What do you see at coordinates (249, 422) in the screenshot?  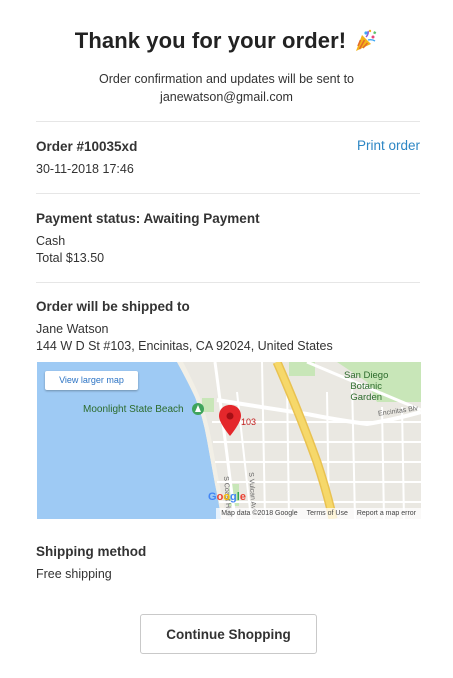 I see `pin-label: 103` at bounding box center [249, 422].